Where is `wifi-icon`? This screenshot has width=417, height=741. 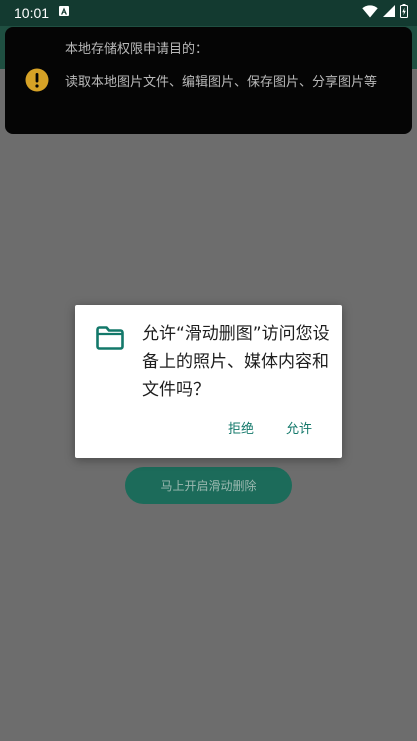
wifi-icon is located at coordinates (370, 11).